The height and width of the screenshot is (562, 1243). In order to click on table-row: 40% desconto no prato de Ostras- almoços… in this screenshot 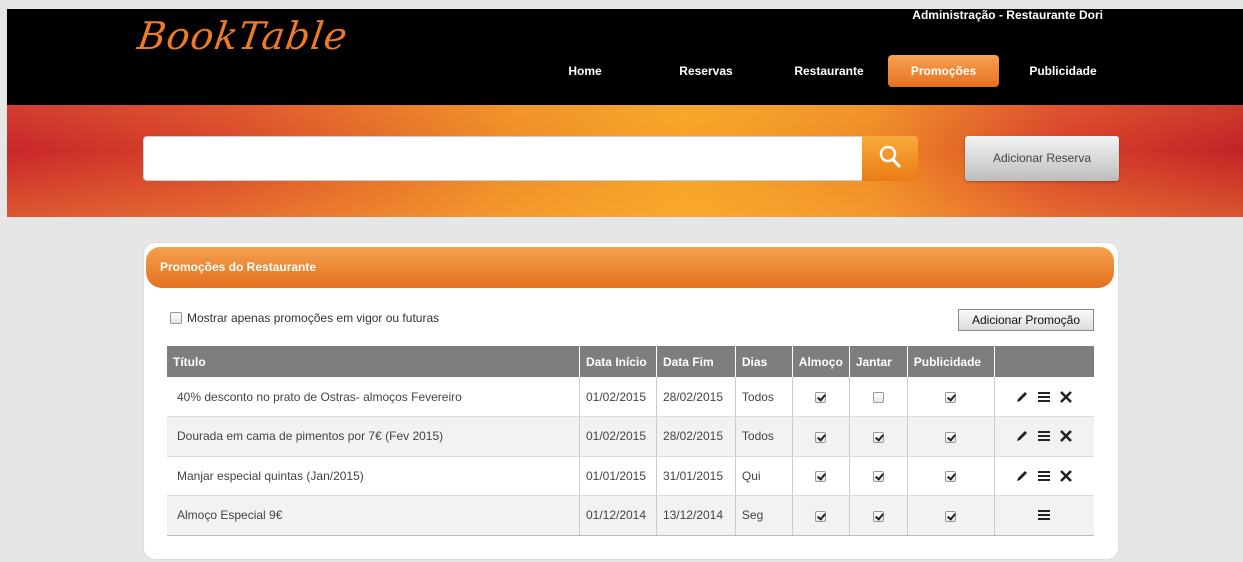, I will do `click(630, 397)`.